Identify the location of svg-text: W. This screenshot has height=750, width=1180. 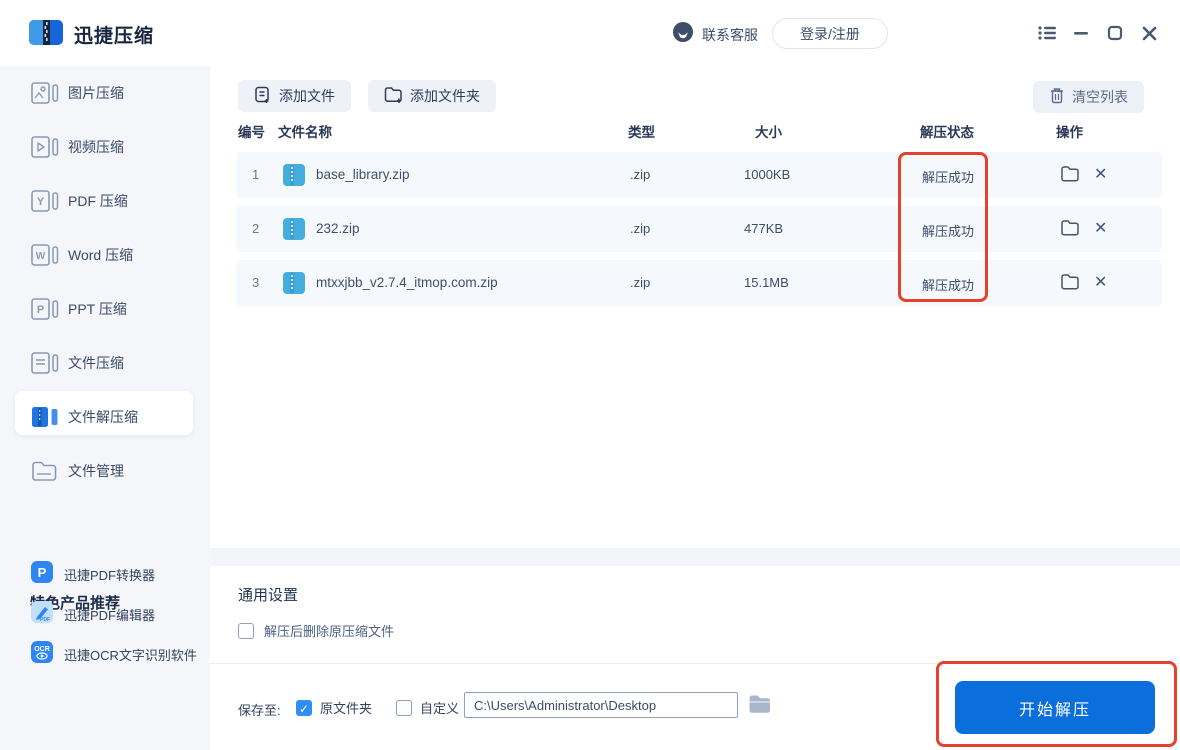
(41, 256).